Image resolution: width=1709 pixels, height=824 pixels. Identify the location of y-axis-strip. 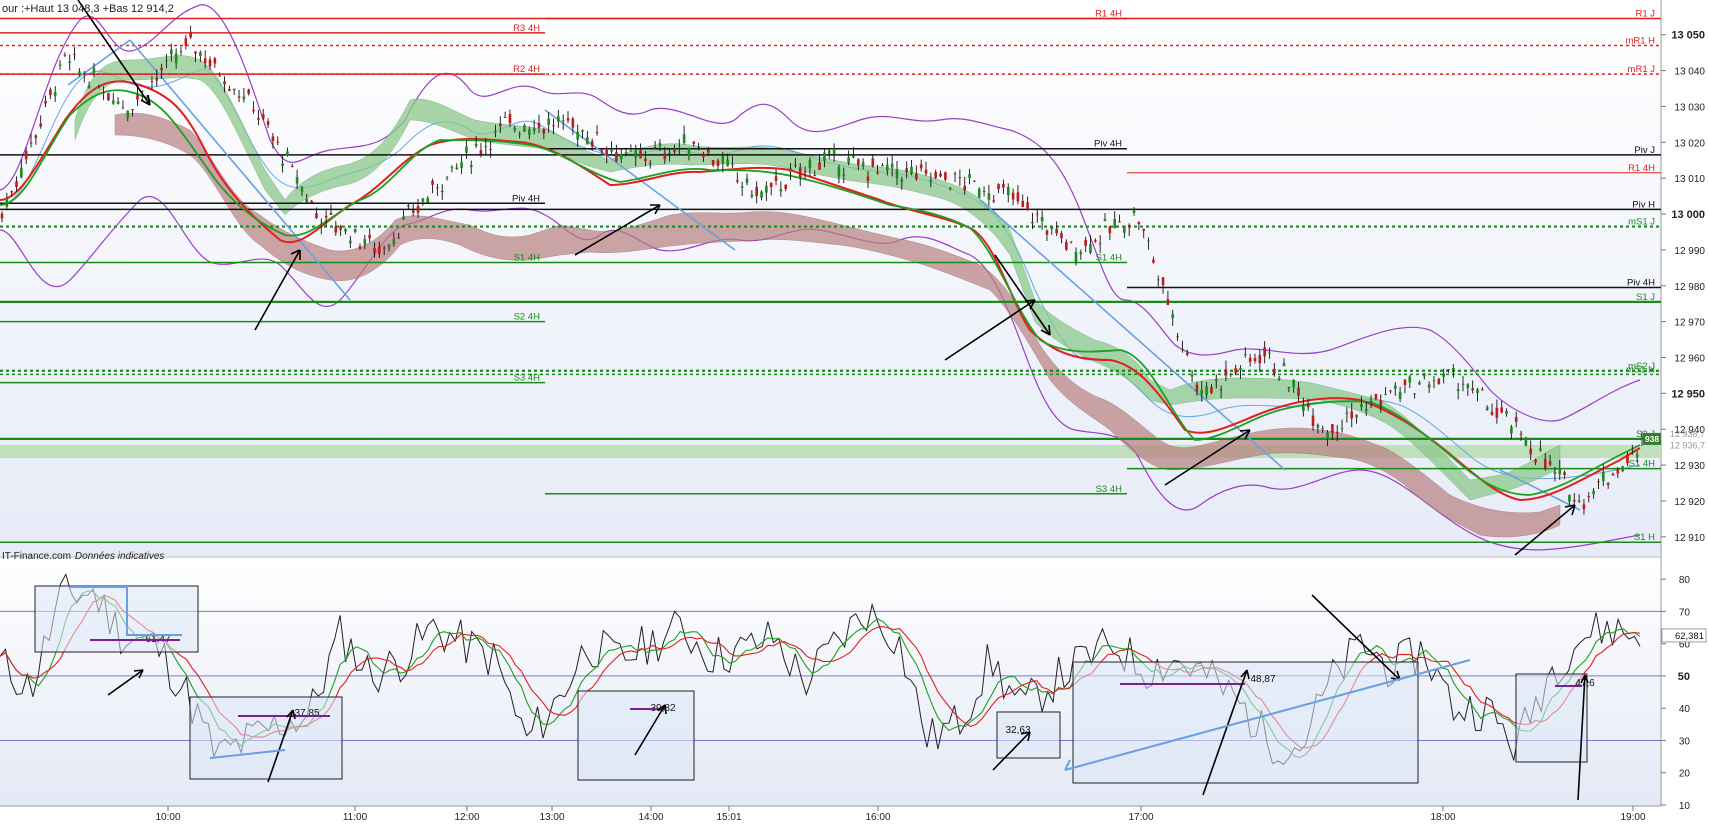
(1685, 412).